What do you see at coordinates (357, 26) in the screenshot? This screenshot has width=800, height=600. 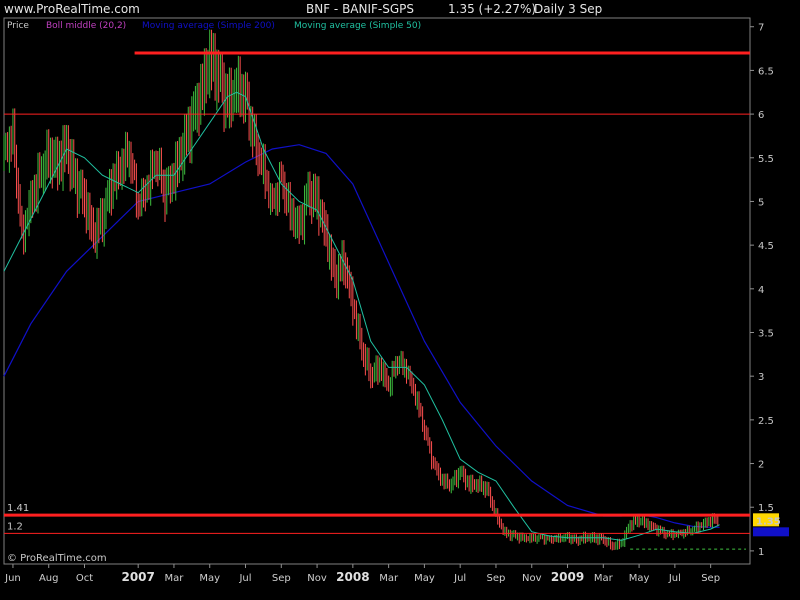 I see `legend-entry: Moving average (Simple 50)` at bounding box center [357, 26].